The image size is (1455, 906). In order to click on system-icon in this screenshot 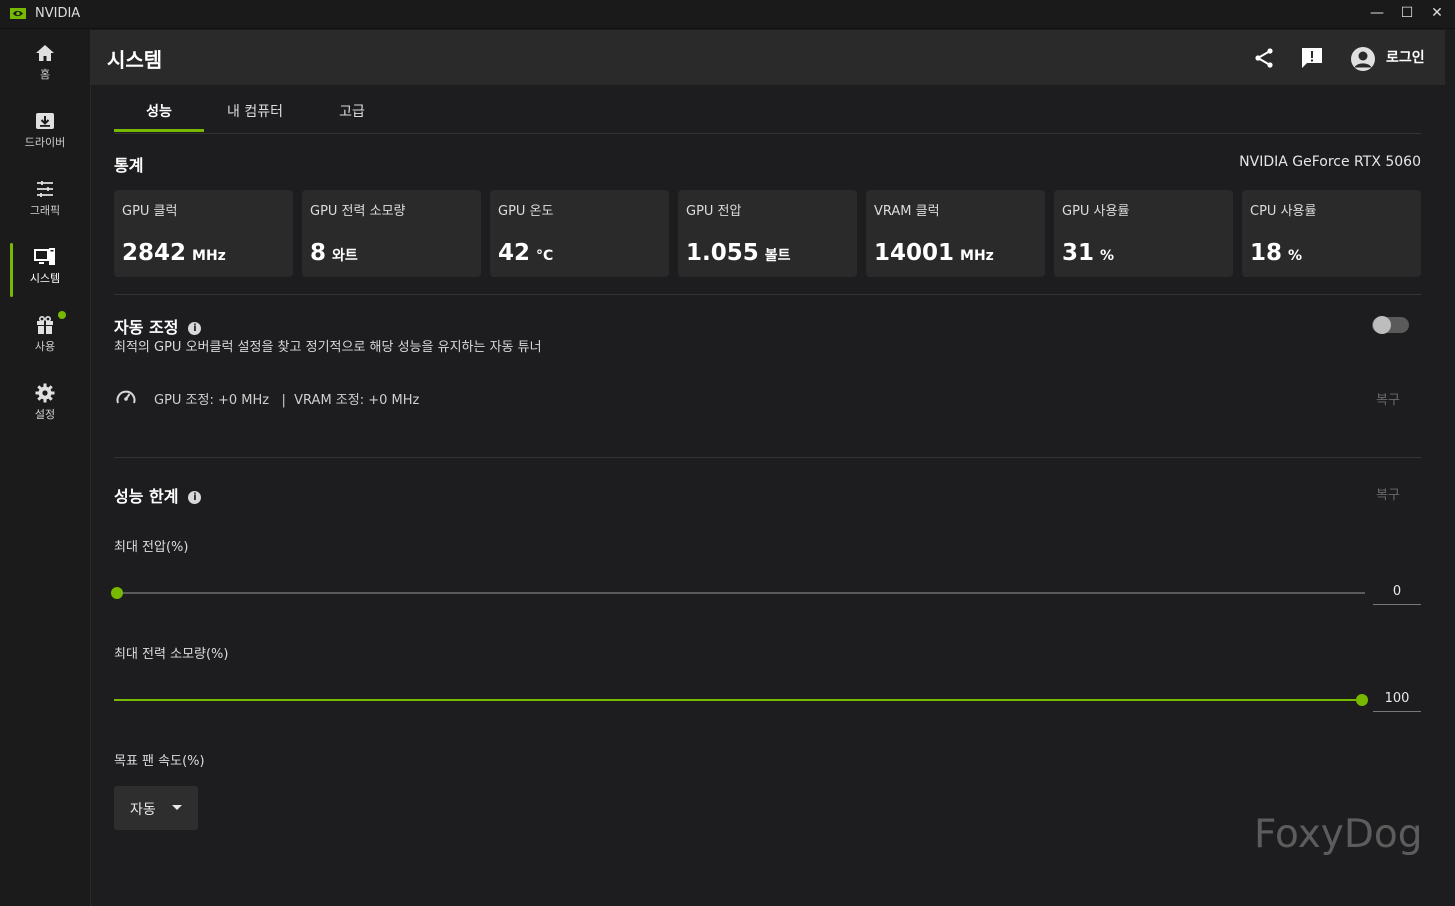, I will do `click(45, 257)`.